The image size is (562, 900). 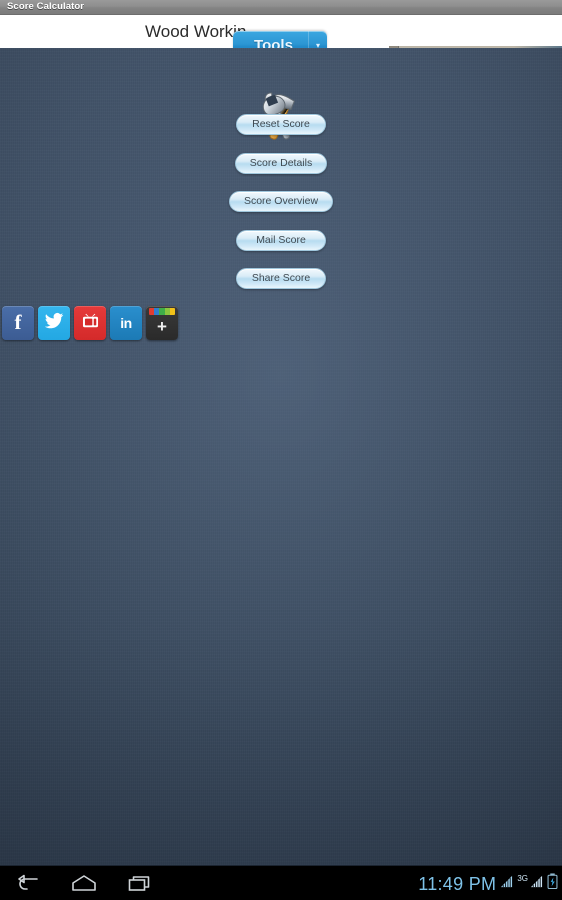 I want to click on social-share-bar: f in +, so click(x=90, y=323).